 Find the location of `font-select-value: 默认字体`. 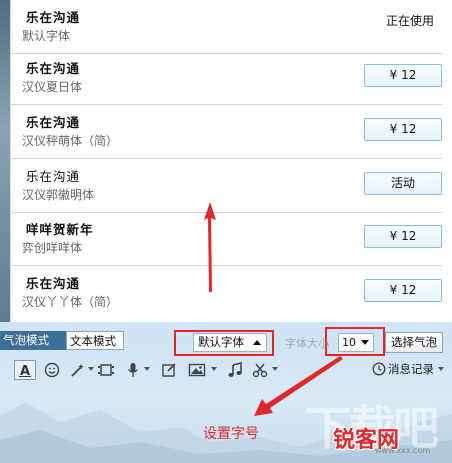

font-select-value: 默认字体 is located at coordinates (221, 342).